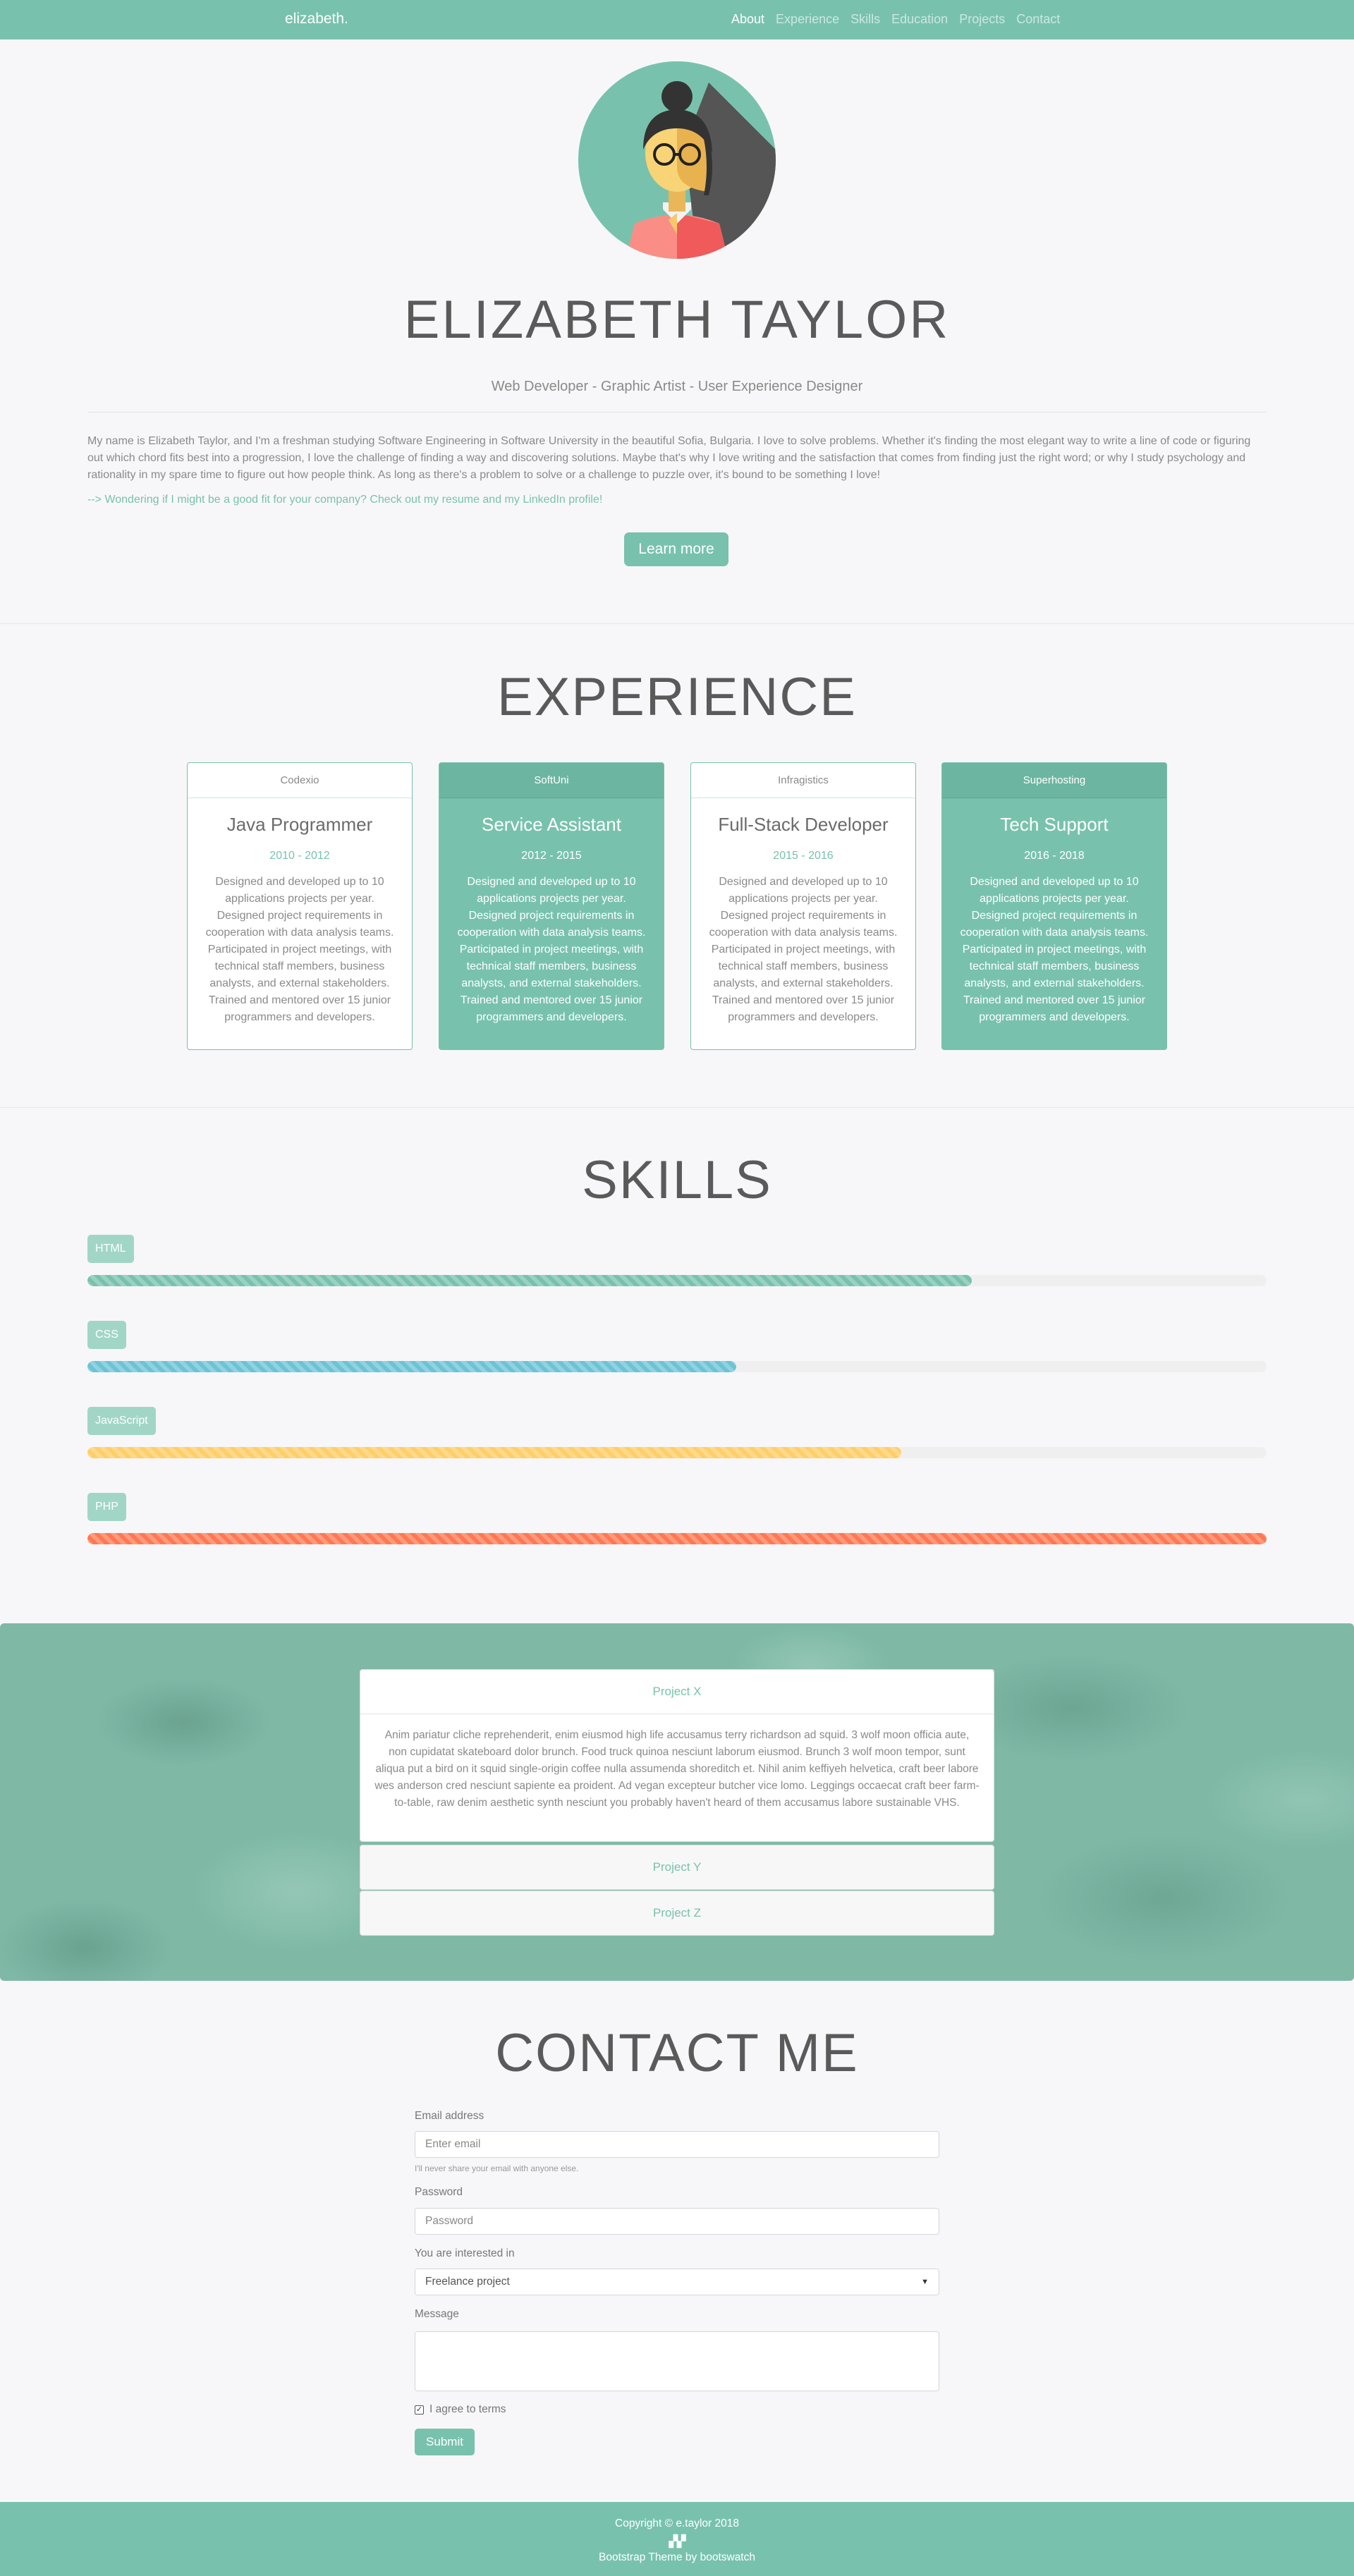 This screenshot has width=1354, height=2576. I want to click on skill-bar-php, so click(677, 1539).